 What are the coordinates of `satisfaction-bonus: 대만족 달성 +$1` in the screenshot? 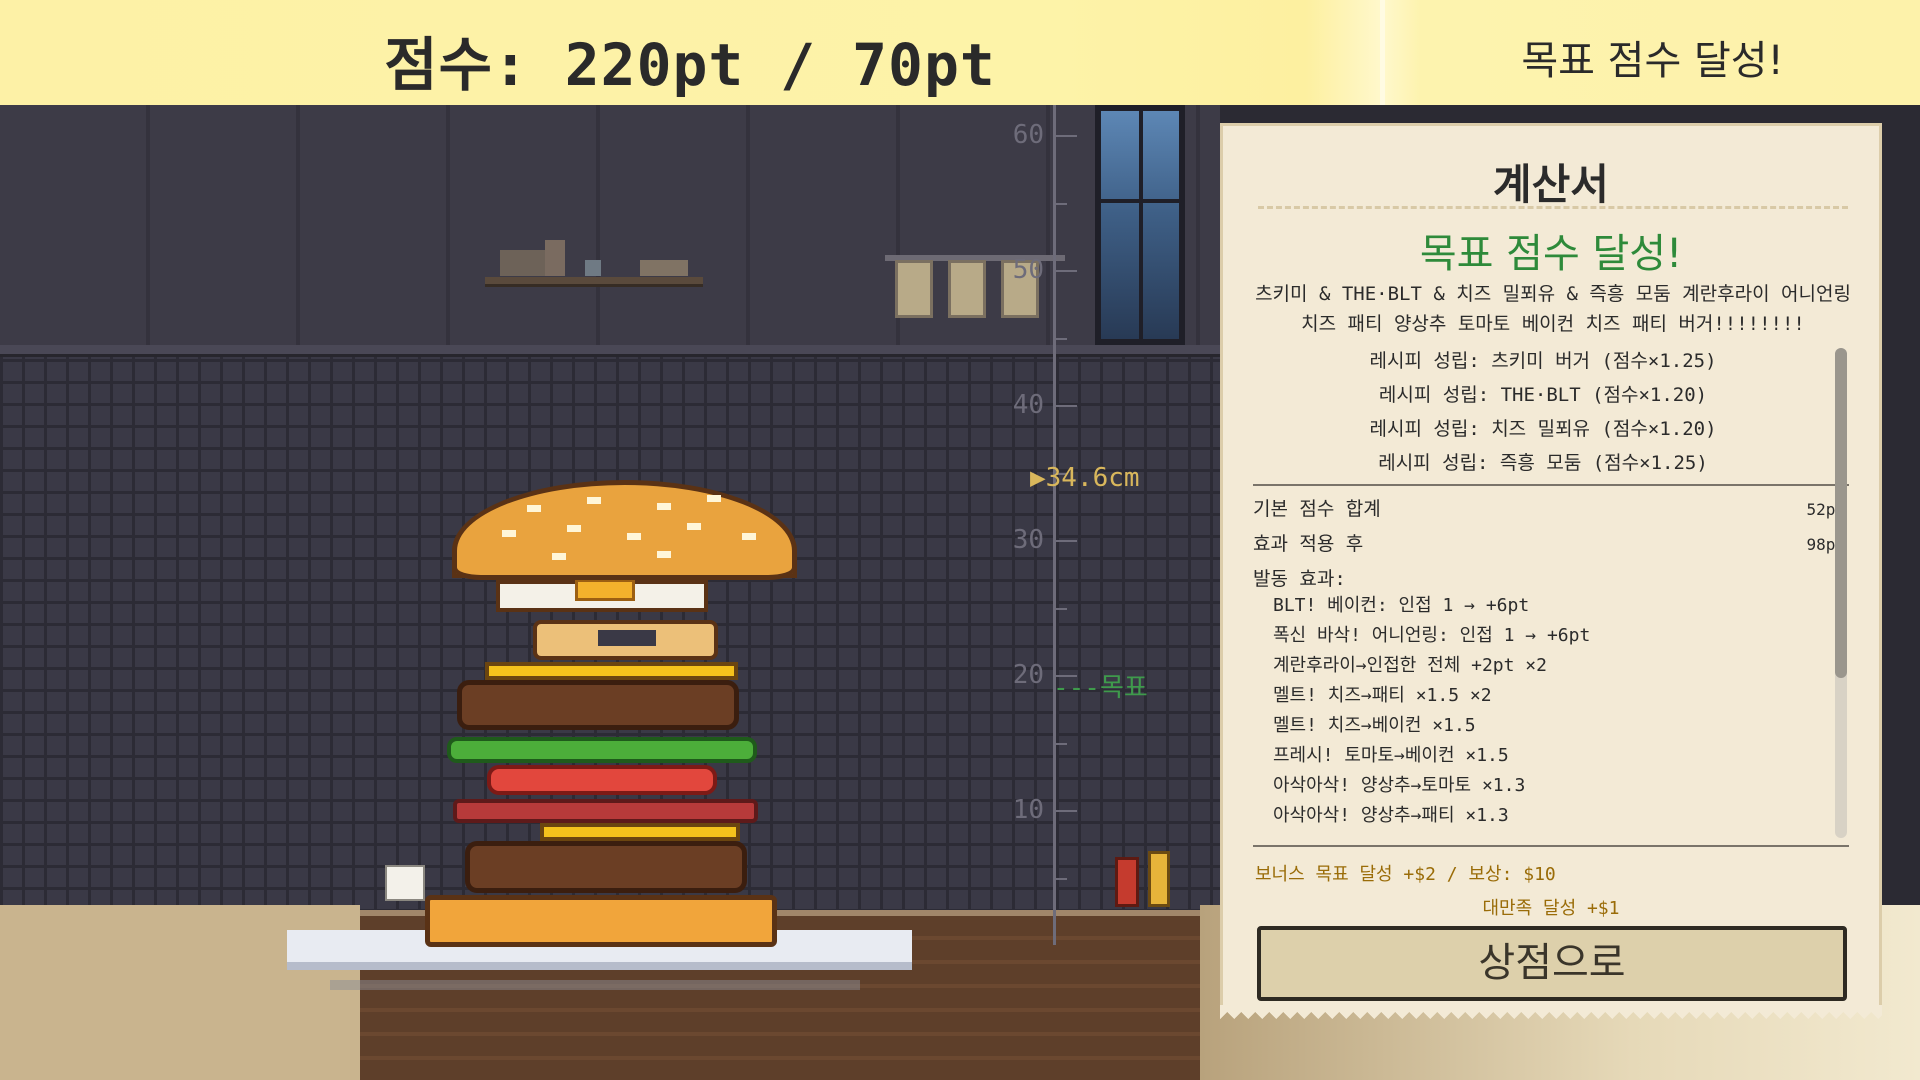 It's located at (1551, 908).